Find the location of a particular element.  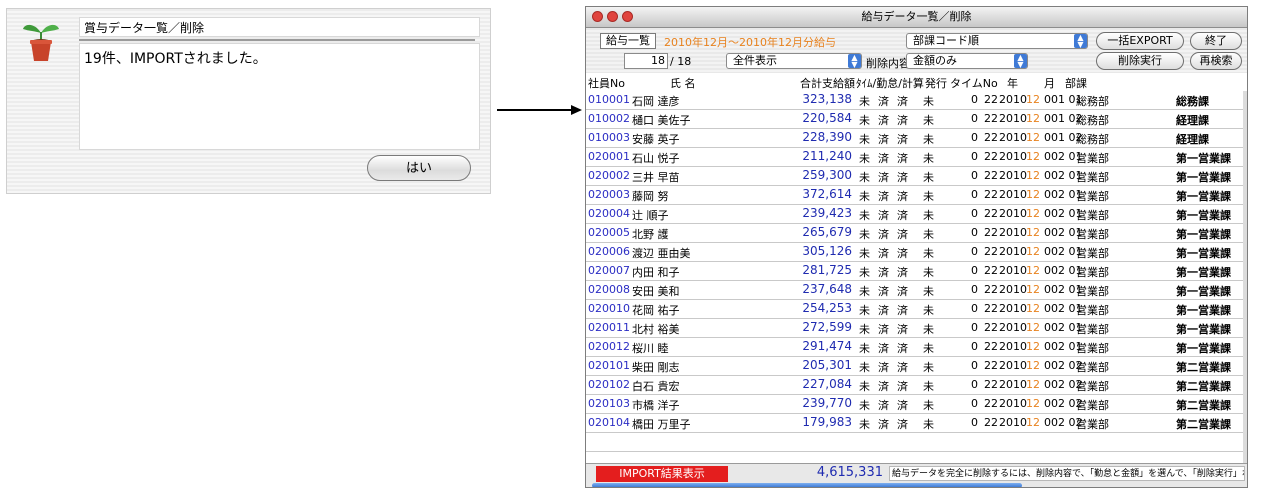

emp-no: 020104 is located at coordinates (609, 422).